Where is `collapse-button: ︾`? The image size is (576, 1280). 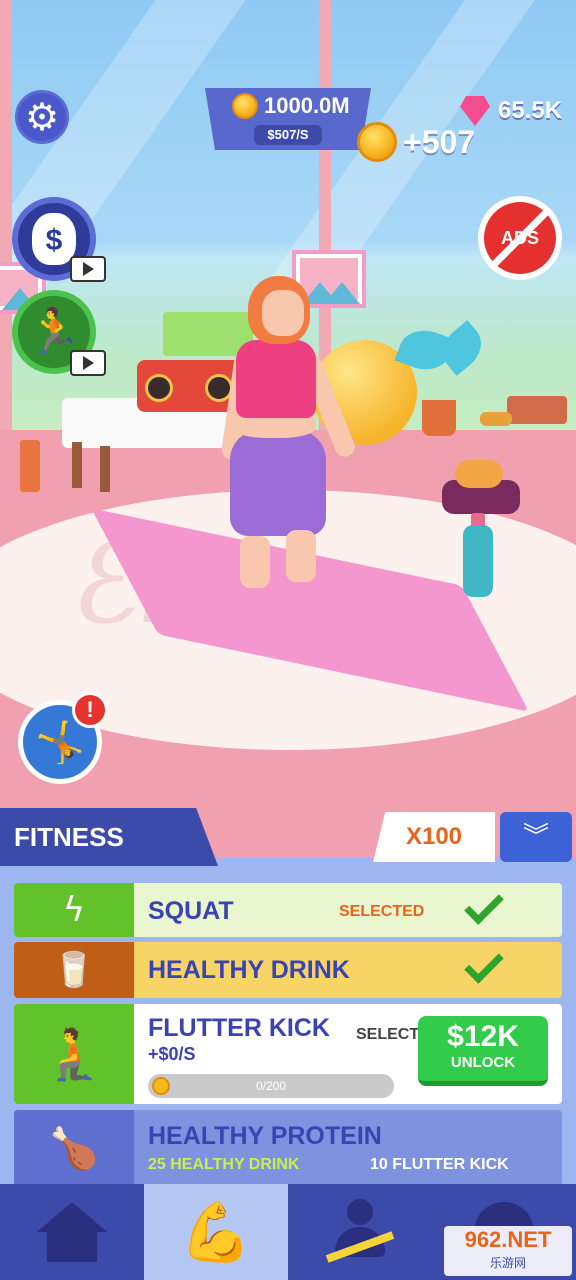
collapse-button: ︾ is located at coordinates (536, 837).